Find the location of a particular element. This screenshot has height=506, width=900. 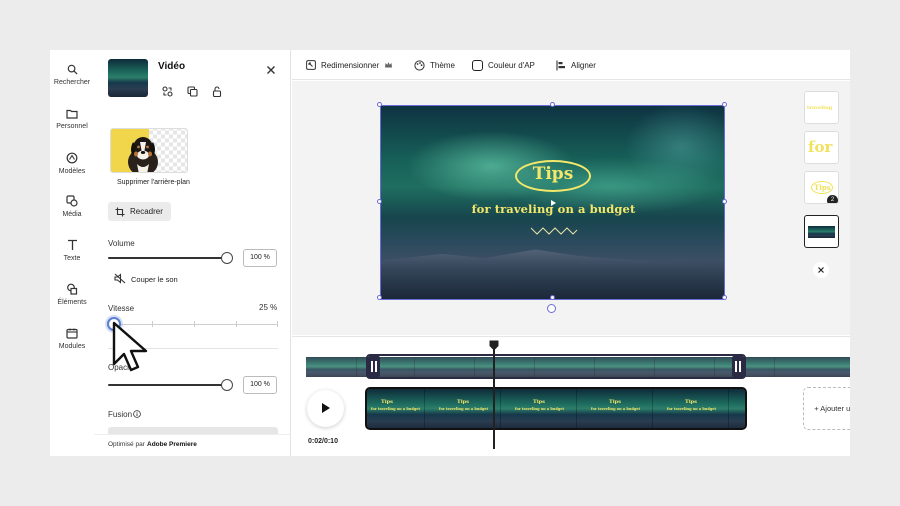

color-button: Couleur d'AP is located at coordinates (503, 65).